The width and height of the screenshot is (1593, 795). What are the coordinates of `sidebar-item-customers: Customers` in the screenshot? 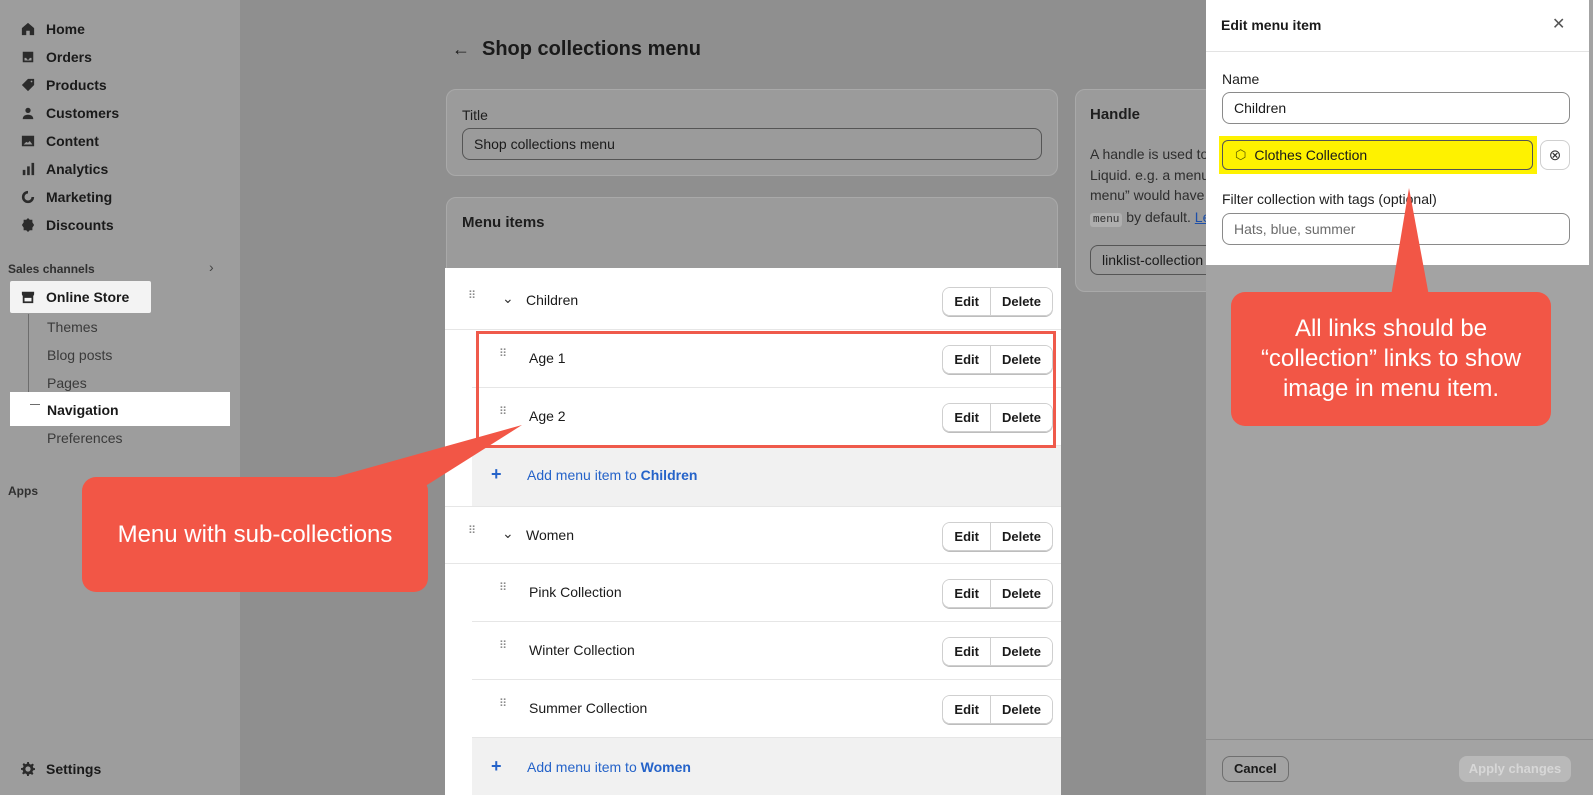 It's located at (69, 113).